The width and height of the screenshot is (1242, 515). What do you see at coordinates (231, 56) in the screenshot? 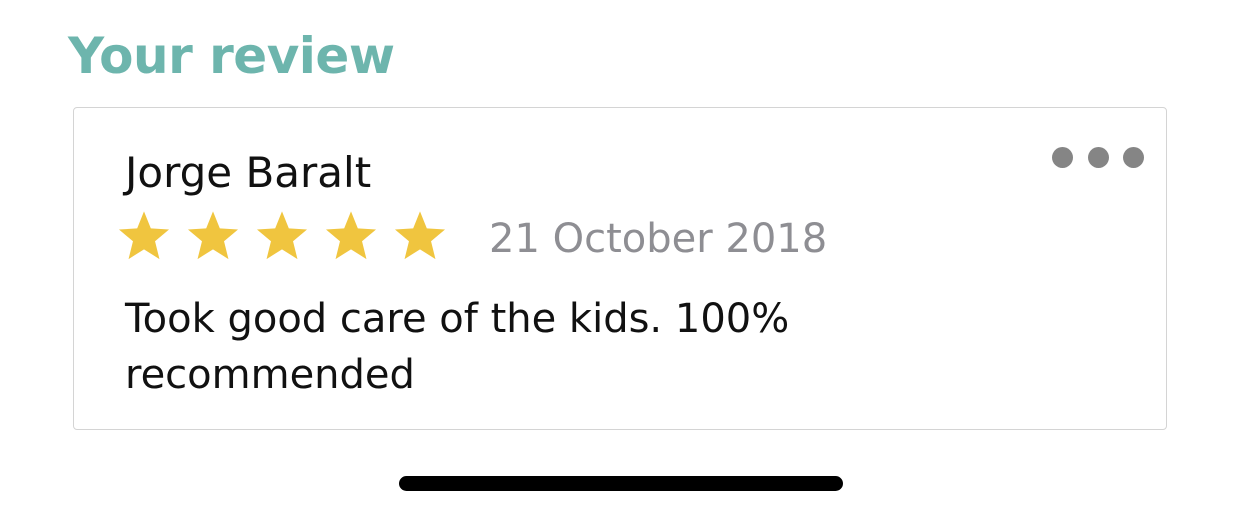
I see `section-title: Your review` at bounding box center [231, 56].